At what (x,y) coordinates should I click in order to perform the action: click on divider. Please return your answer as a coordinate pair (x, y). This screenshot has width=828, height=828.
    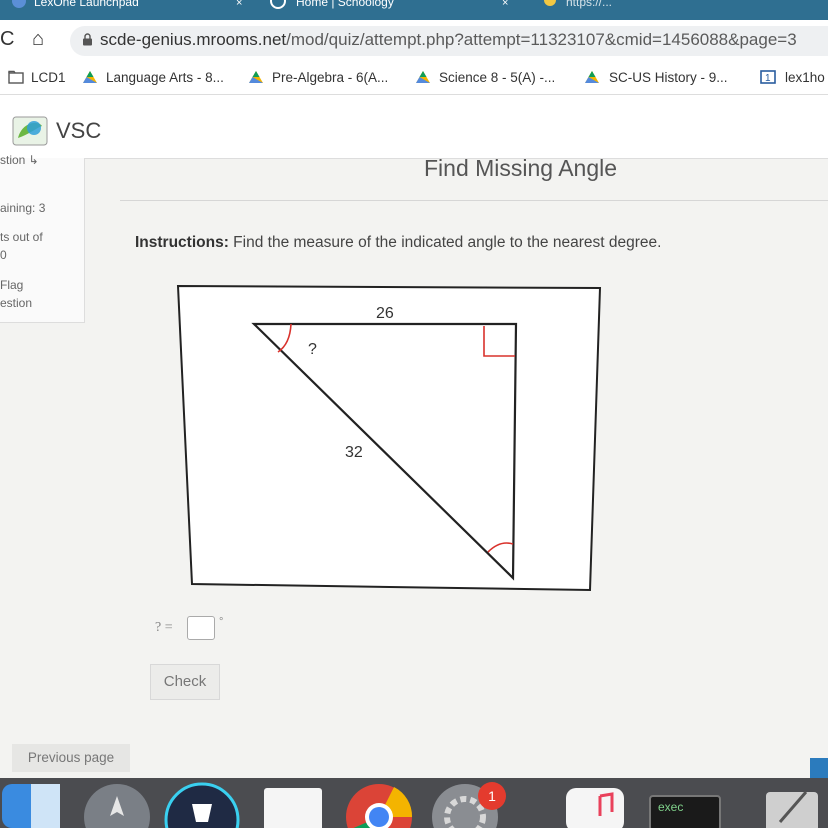
    Looking at the image, I should click on (474, 200).